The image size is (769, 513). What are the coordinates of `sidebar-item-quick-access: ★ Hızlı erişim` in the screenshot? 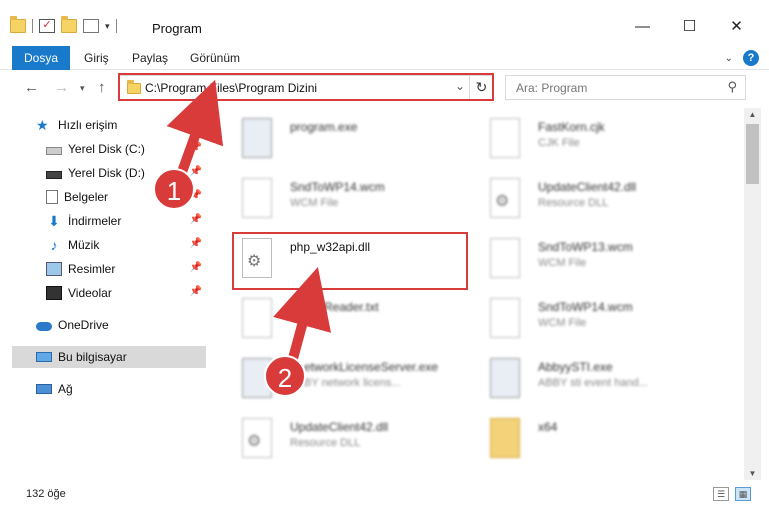 It's located at (121, 125).